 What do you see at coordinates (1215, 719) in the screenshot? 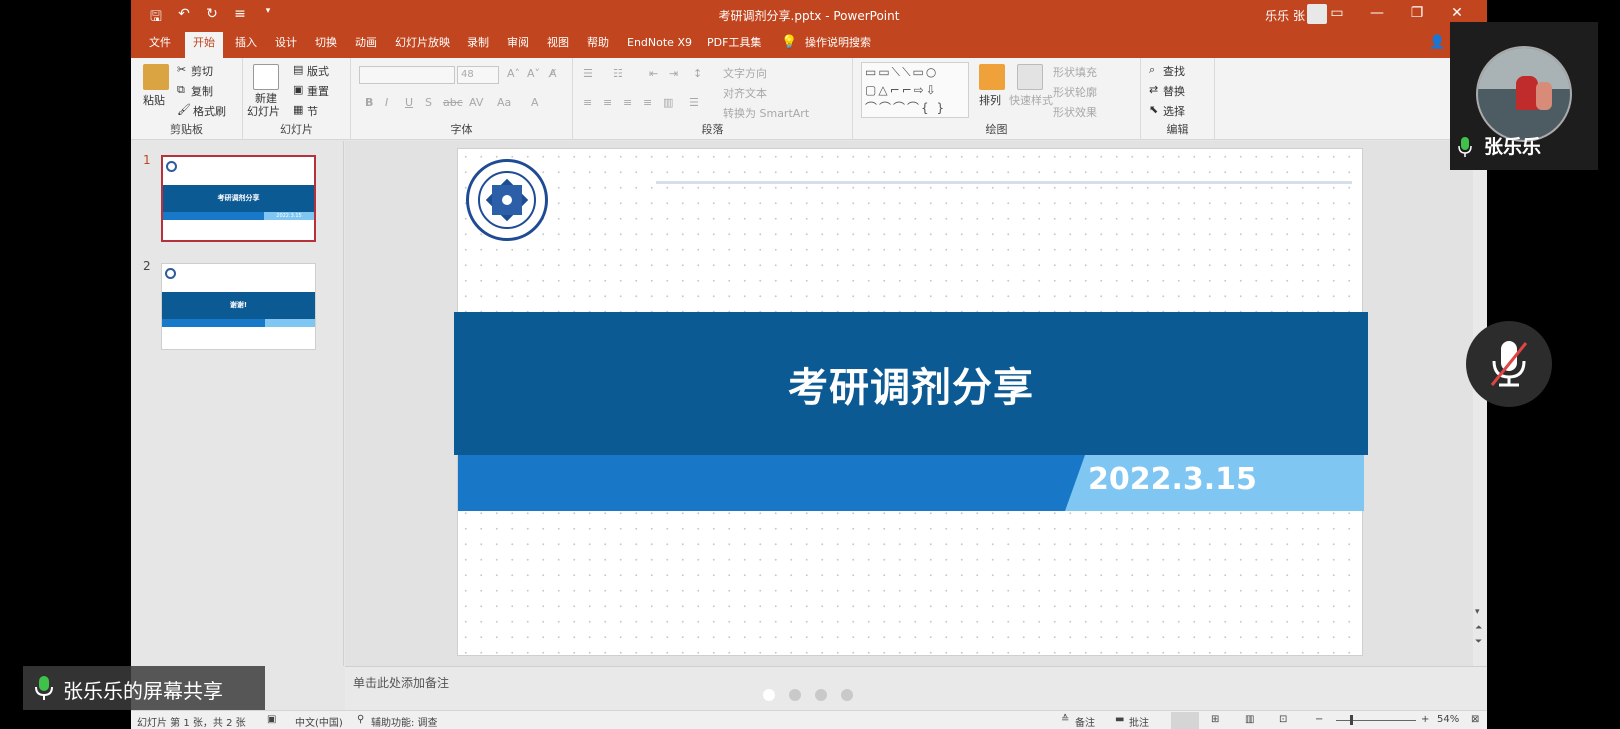
I see `slide-sorter-icon: ⊞` at bounding box center [1215, 719].